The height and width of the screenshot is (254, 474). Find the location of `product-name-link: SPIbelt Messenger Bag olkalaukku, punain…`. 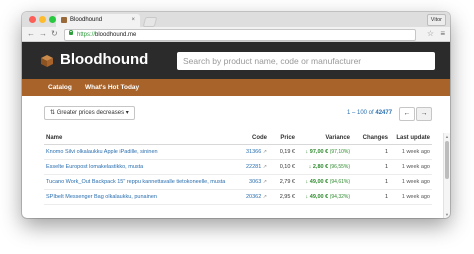

product-name-link: SPIbelt Messenger Bag olkalaukku, punain… is located at coordinates (136, 197).